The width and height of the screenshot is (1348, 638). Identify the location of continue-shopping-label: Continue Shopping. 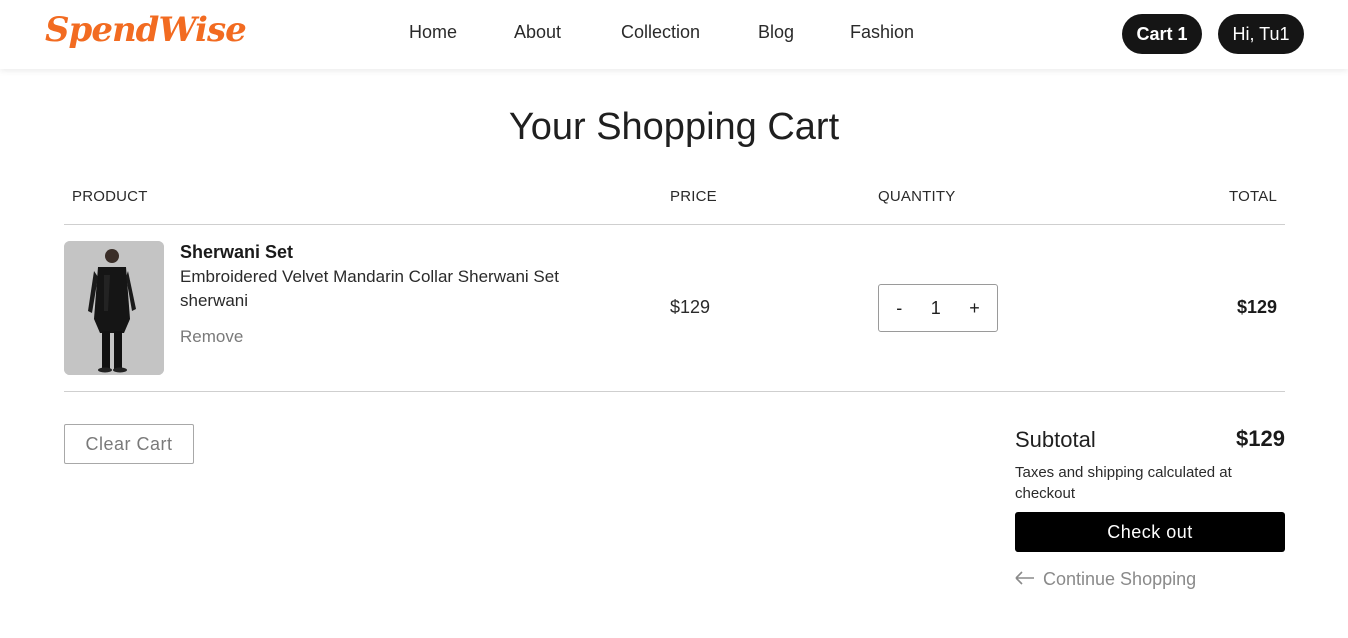
(1120, 579).